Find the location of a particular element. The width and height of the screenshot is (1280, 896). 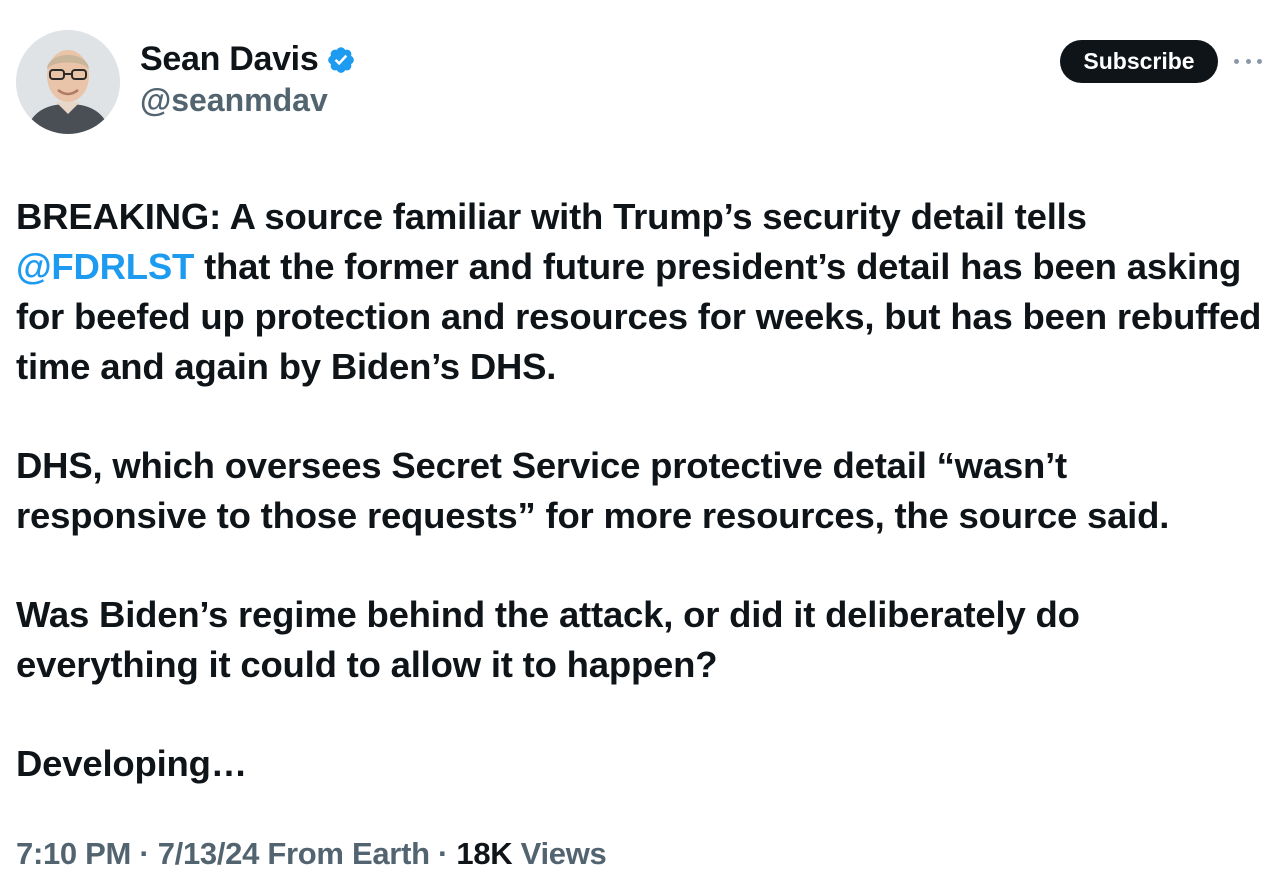

views-count: 18K is located at coordinates (484, 853).